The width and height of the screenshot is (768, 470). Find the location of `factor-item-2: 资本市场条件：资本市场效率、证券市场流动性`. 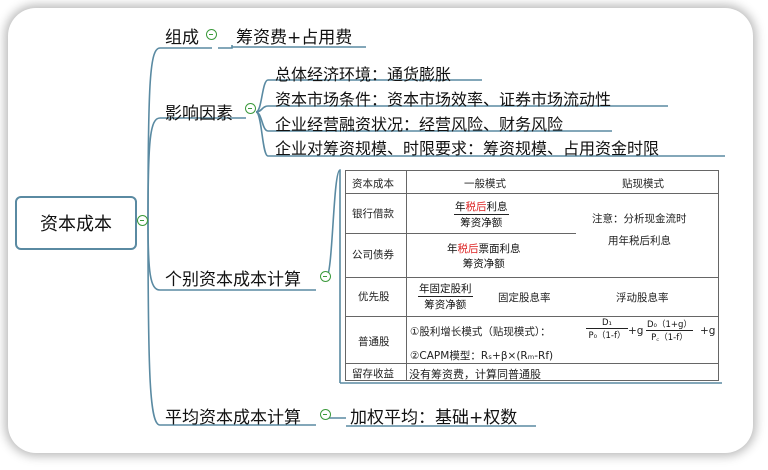

factor-item-2: 资本市场条件：资本市场效率、证券市场流动性 is located at coordinates (443, 99).